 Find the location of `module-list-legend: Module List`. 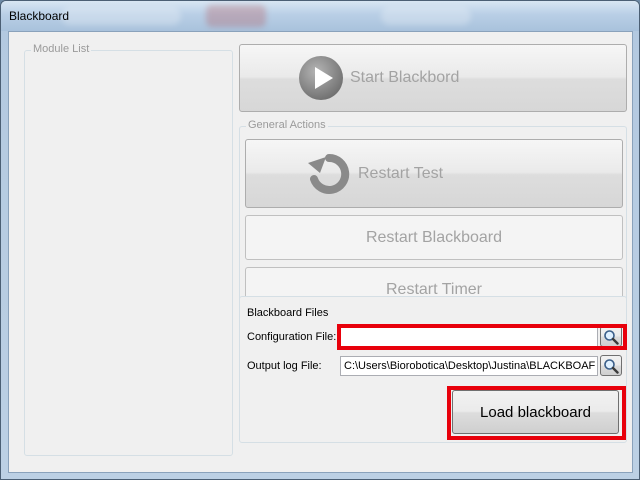

module-list-legend: Module List is located at coordinates (61, 49).